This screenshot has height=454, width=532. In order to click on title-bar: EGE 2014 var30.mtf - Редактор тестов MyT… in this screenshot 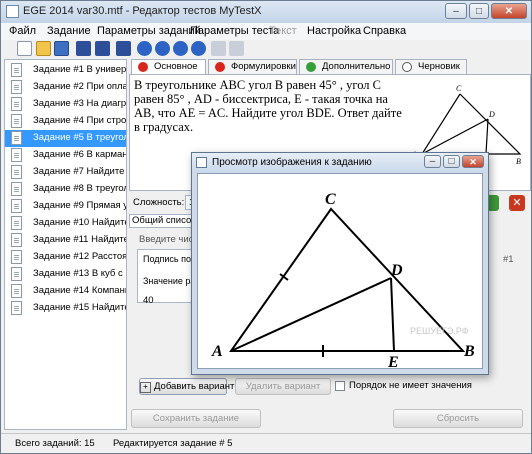, I will do `click(266, 12)`.